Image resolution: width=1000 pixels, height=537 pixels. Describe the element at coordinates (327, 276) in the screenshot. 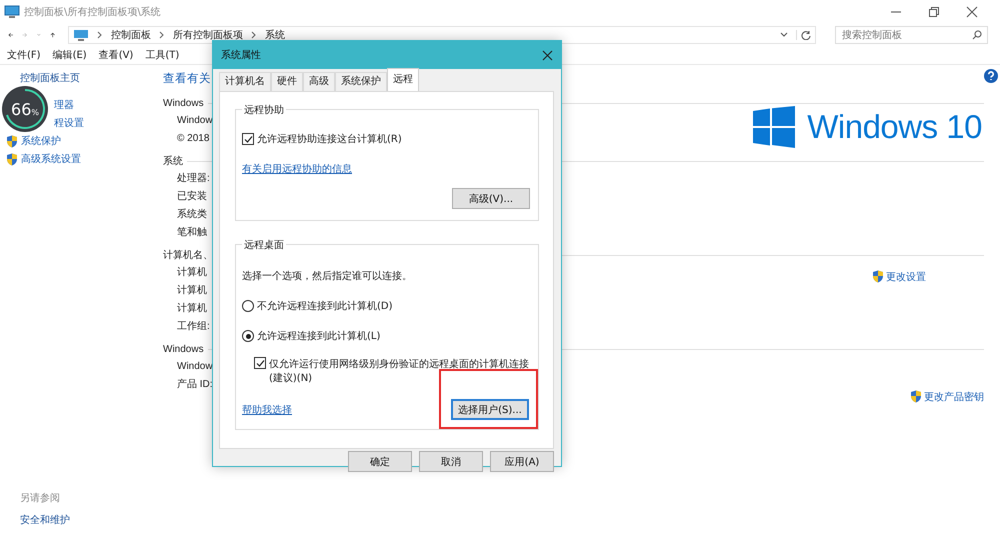

I see `instruction-text: 选择一个选项，然后指定谁可以连接。` at that location.